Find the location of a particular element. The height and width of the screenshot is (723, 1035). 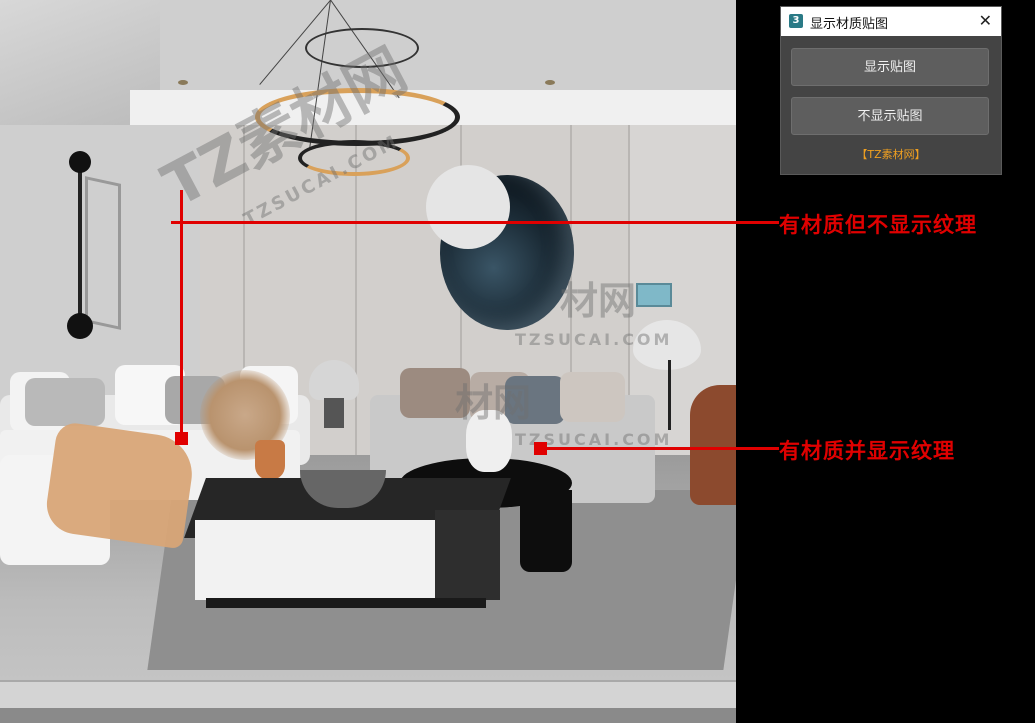

annotation-marker-lower is located at coordinates (540, 448).